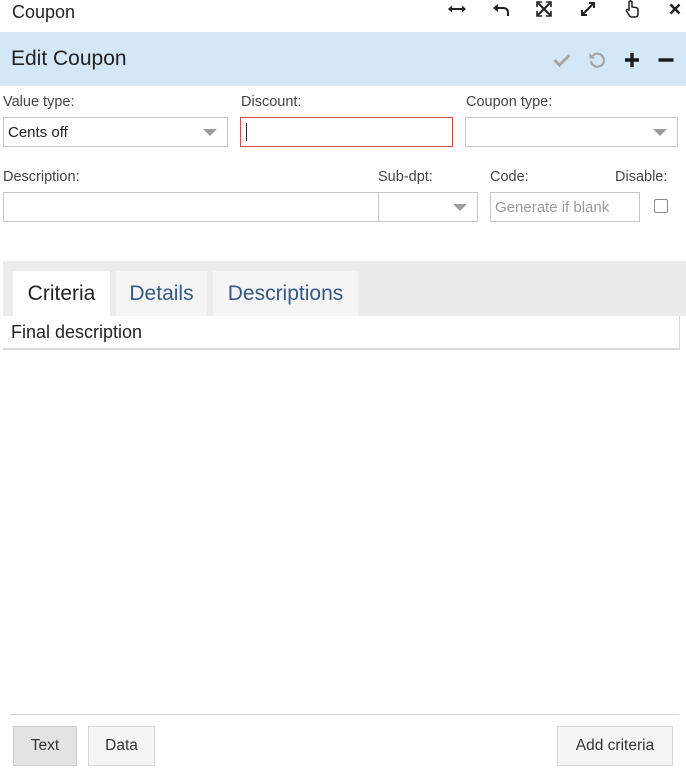 This screenshot has height=777, width=686. Describe the element at coordinates (632, 60) in the screenshot. I see `plus-icon` at that location.